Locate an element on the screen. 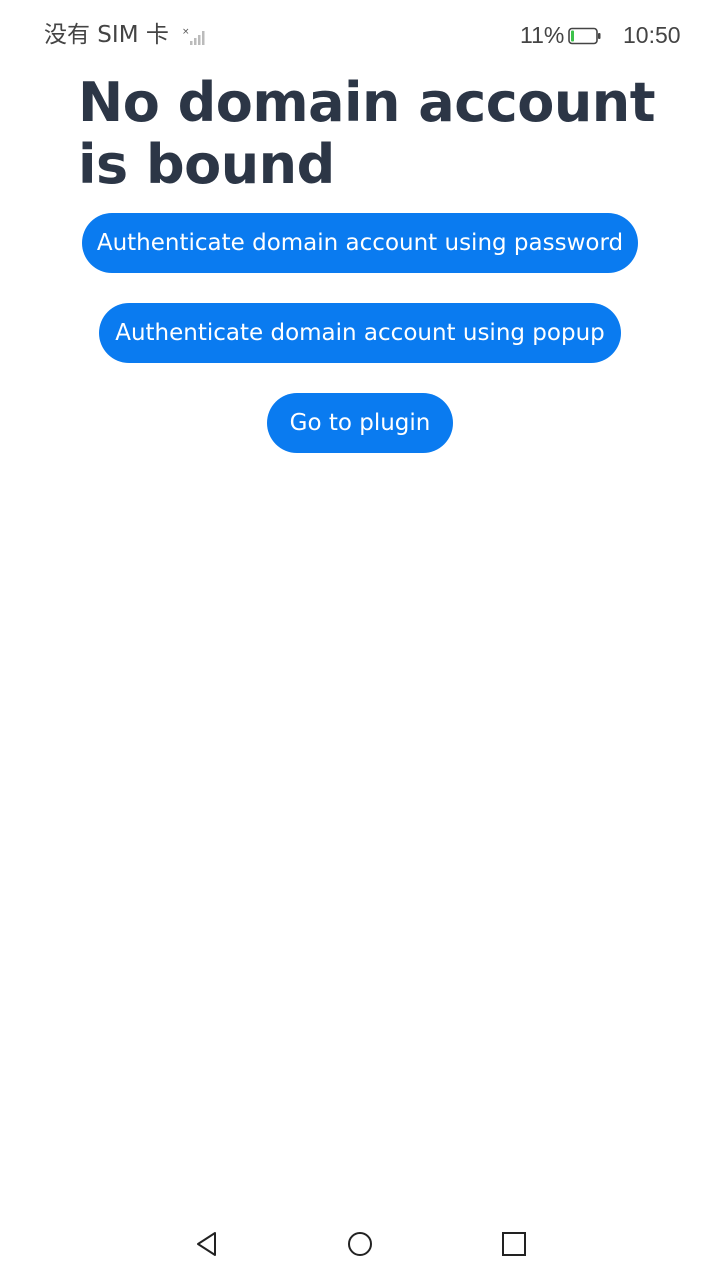 Image resolution: width=720 pixels, height=1280 pixels. authenticate-popup-button: Authenticate domain account using popup is located at coordinates (360, 333).